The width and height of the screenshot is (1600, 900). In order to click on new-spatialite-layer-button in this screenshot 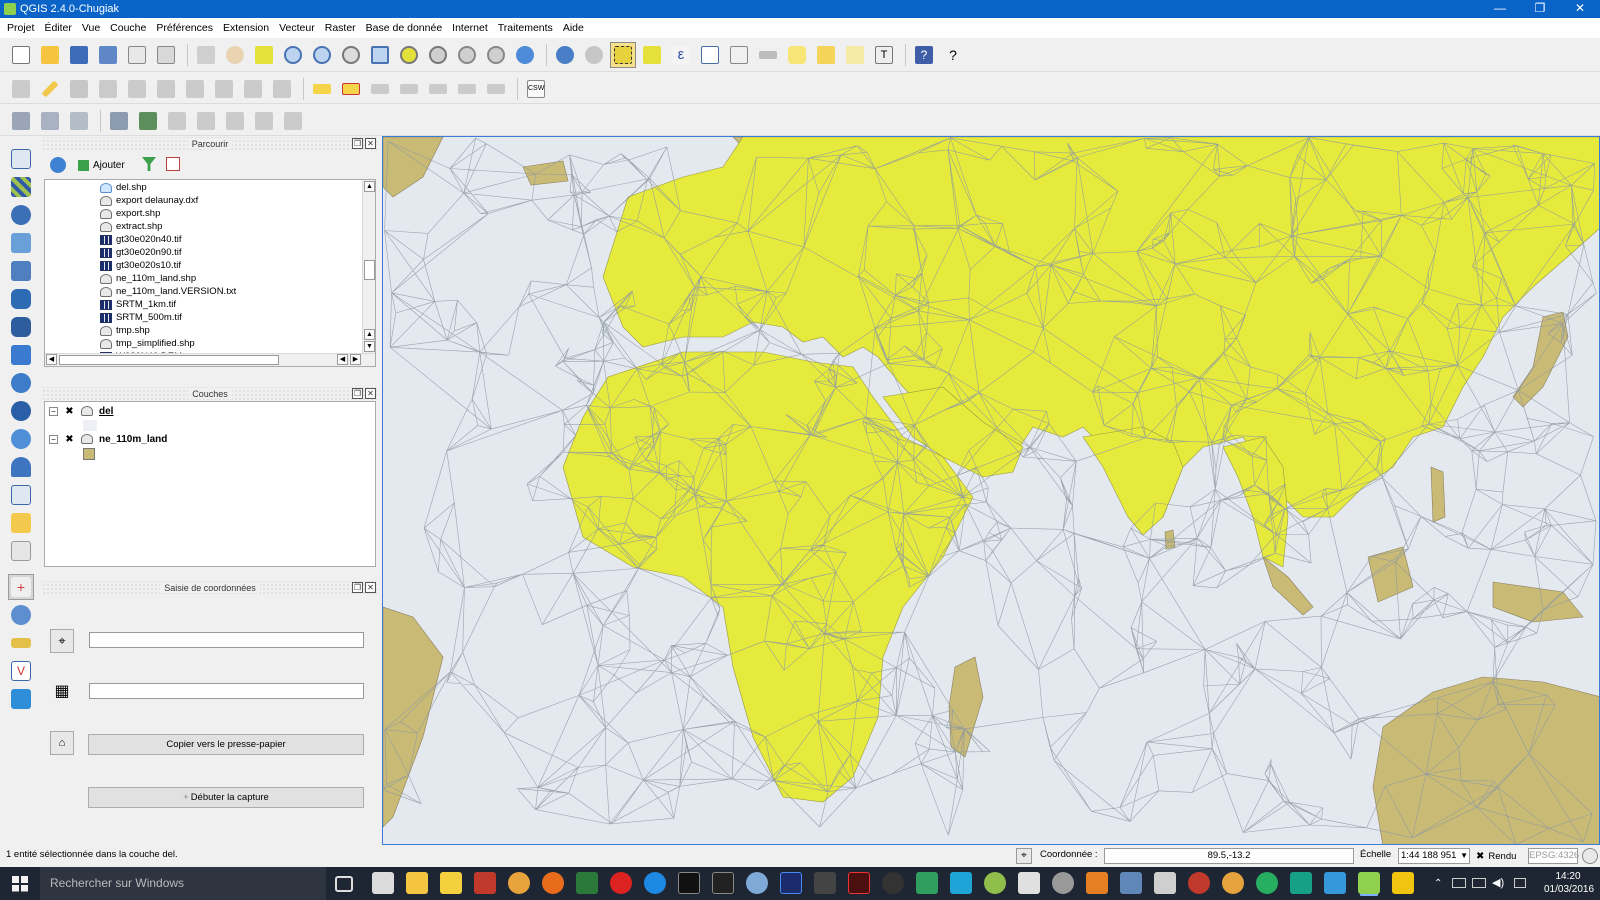, I will do `click(21, 523)`.